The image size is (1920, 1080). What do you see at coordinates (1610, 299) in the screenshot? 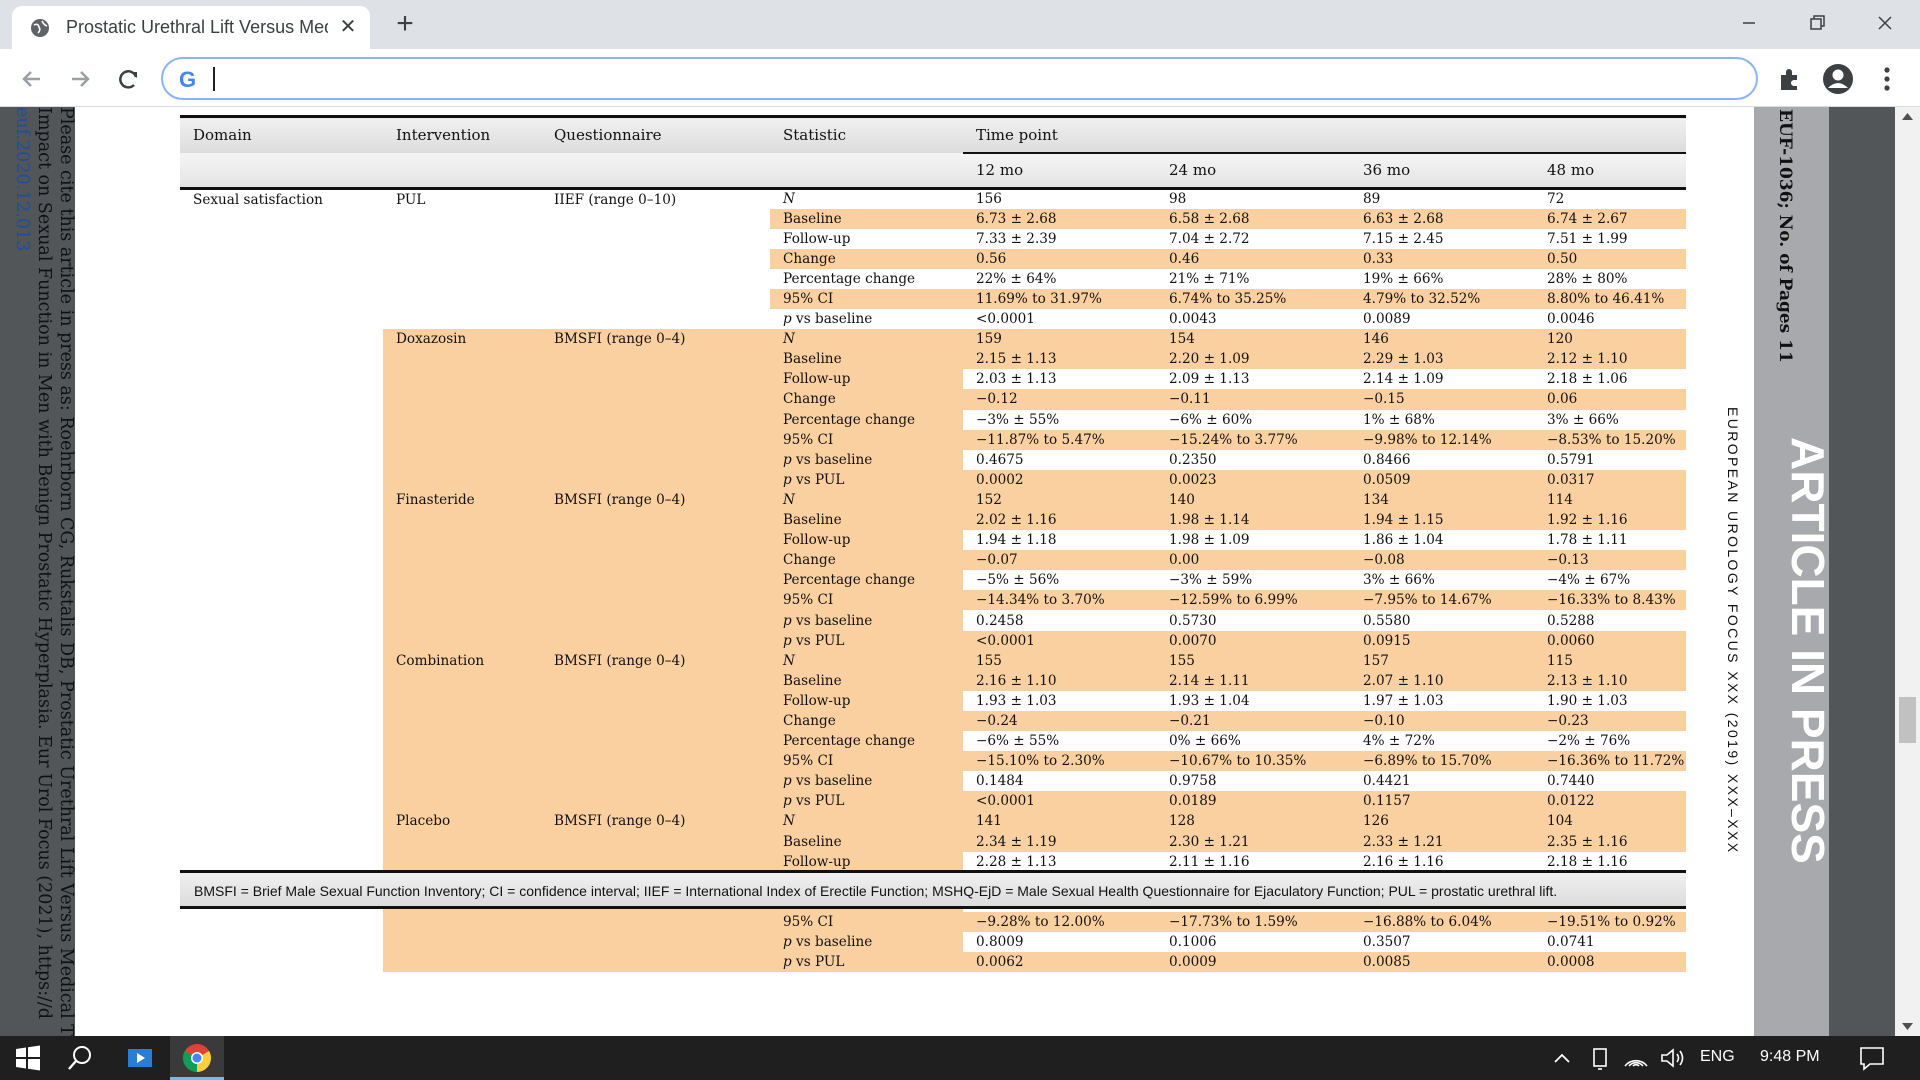
I see `value-cell: 8.80% to 46.41%` at bounding box center [1610, 299].